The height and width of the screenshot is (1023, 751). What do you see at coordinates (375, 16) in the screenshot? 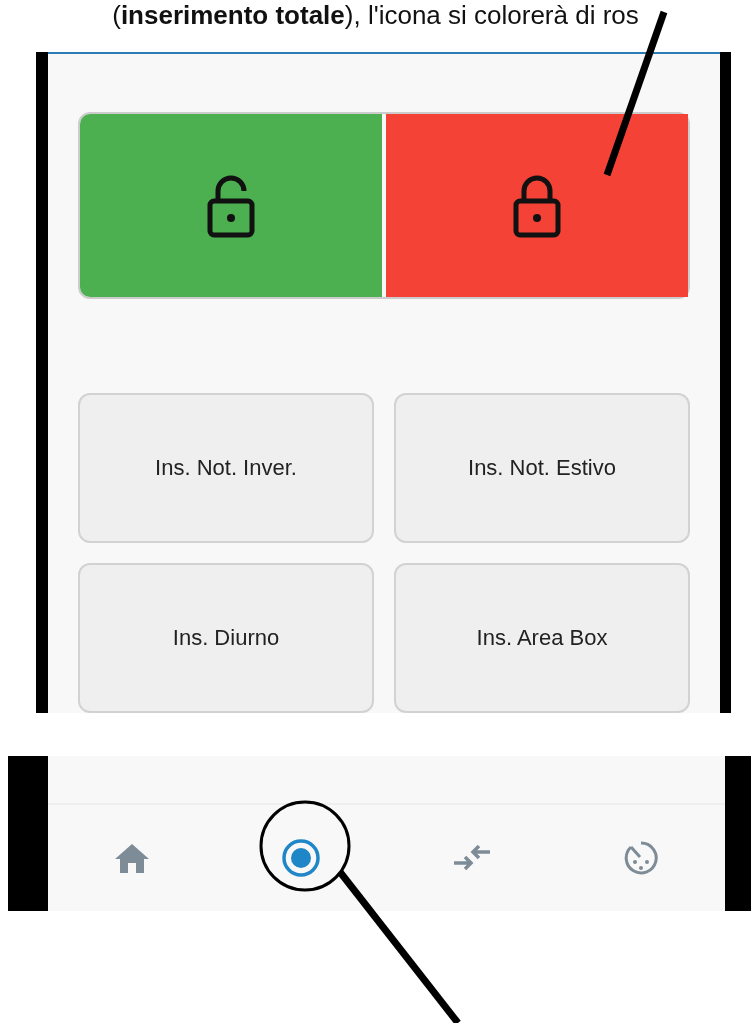
I see `caption-text: (inserimento totale), l'icona si colorerà di ros` at bounding box center [375, 16].